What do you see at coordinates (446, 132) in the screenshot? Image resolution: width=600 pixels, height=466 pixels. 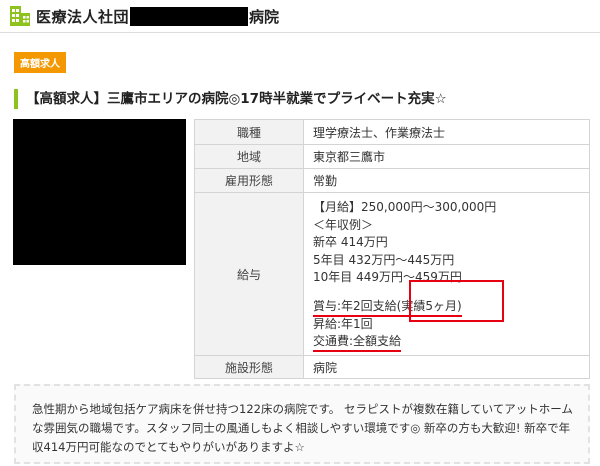 I see `occupation-value: 理学療法士、作業療法士` at bounding box center [446, 132].